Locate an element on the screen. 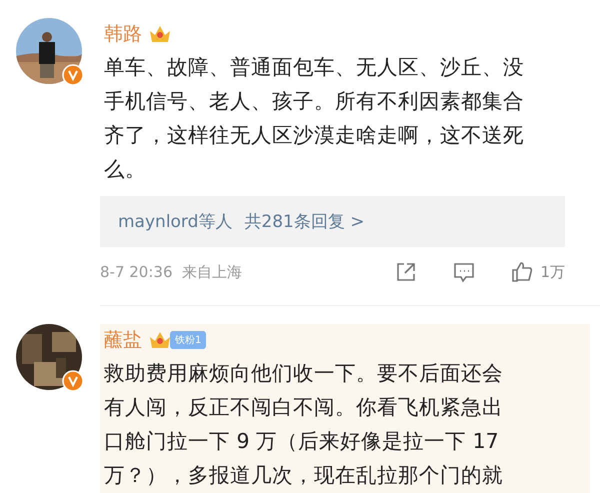 The image size is (600, 493). replies-link: maynlord等人 共281条回复 > is located at coordinates (332, 221).